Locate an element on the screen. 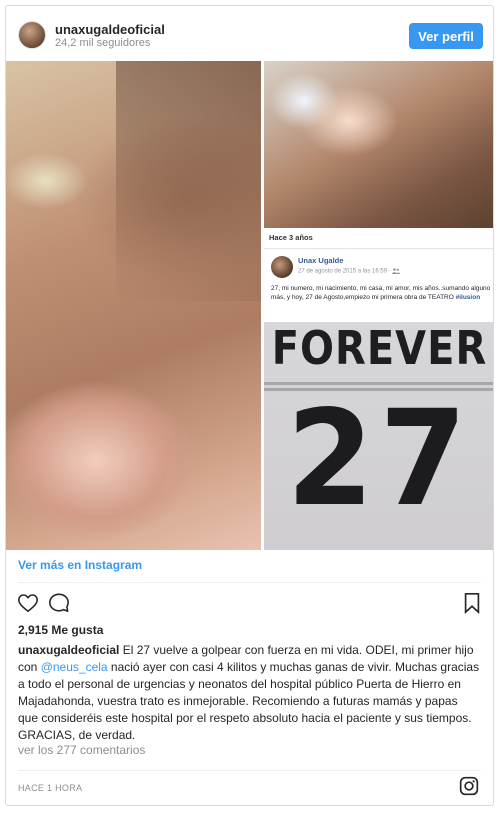 This screenshot has width=499, height=827. view-more-on-instagram-link: Ver más en Instagram is located at coordinates (80, 565).